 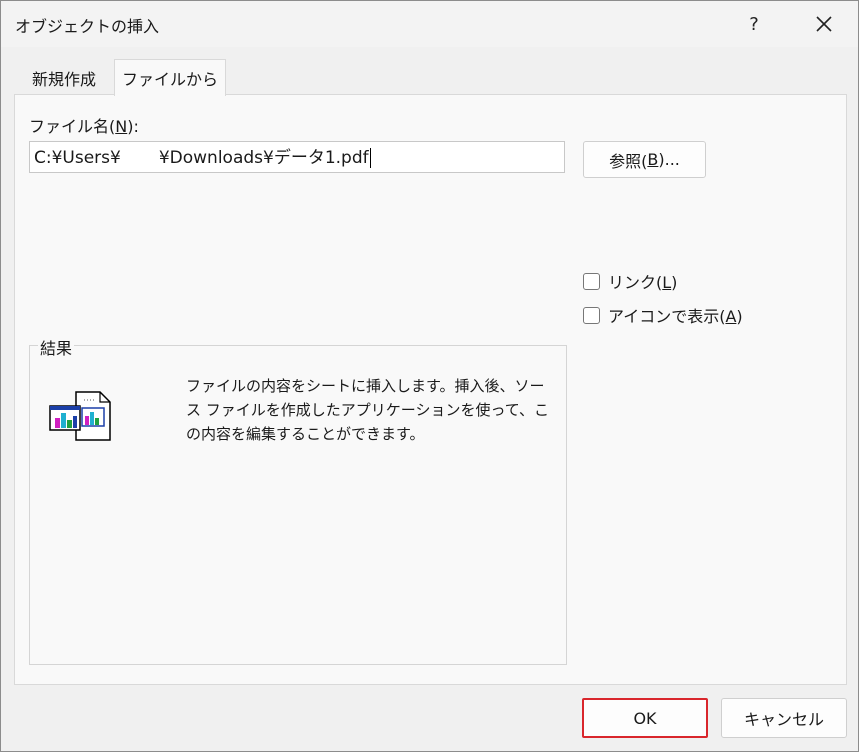 I want to click on close-button, so click(x=824, y=24).